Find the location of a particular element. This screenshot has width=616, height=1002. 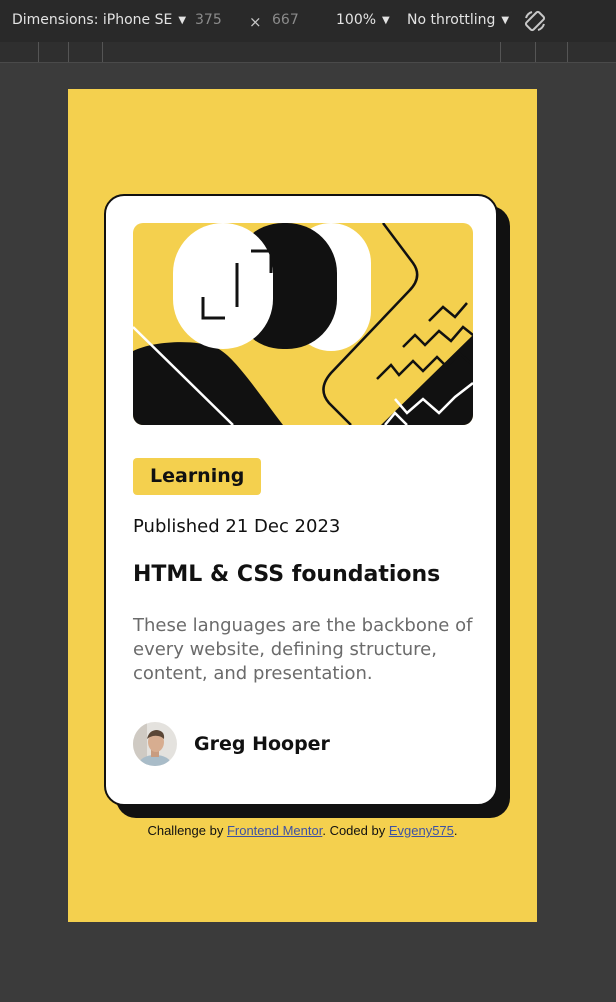

dimensions-dropdown: Dimensions: iPhone SE ▼ is located at coordinates (99, 20).